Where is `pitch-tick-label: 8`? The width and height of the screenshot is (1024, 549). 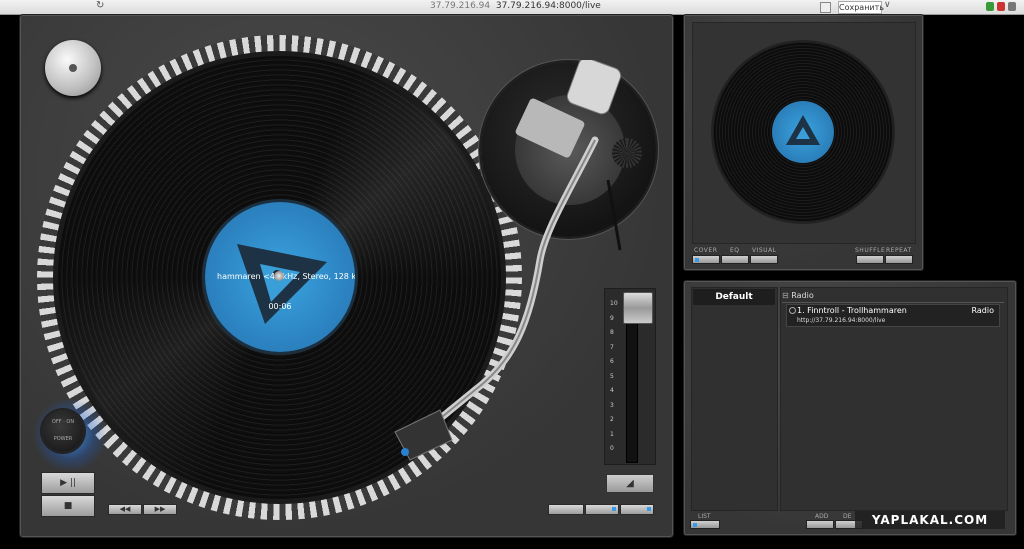
pitch-tick-label: 8 is located at coordinates (612, 332).